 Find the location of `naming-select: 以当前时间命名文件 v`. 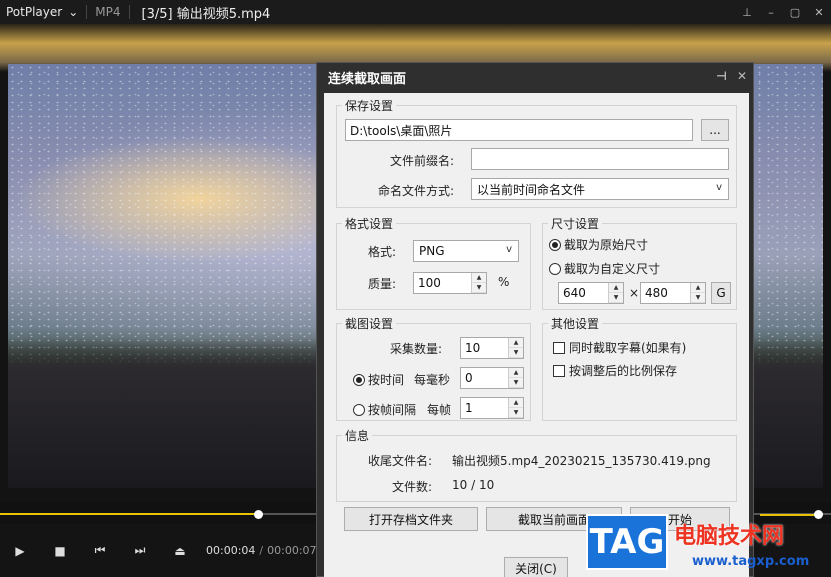

naming-select: 以当前时间命名文件 v is located at coordinates (600, 189).